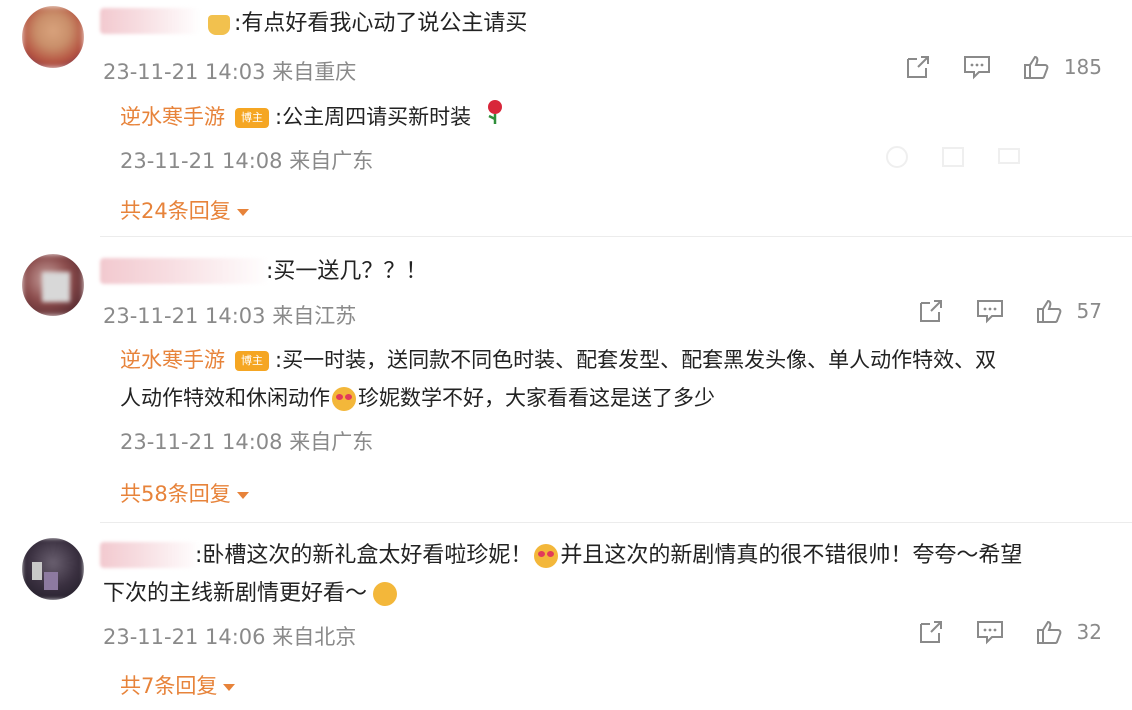 Image resolution: width=1132 pixels, height=710 pixels. Describe the element at coordinates (373, 117) in the screenshot. I see `reply-text: :公主周四请买新时装` at that location.